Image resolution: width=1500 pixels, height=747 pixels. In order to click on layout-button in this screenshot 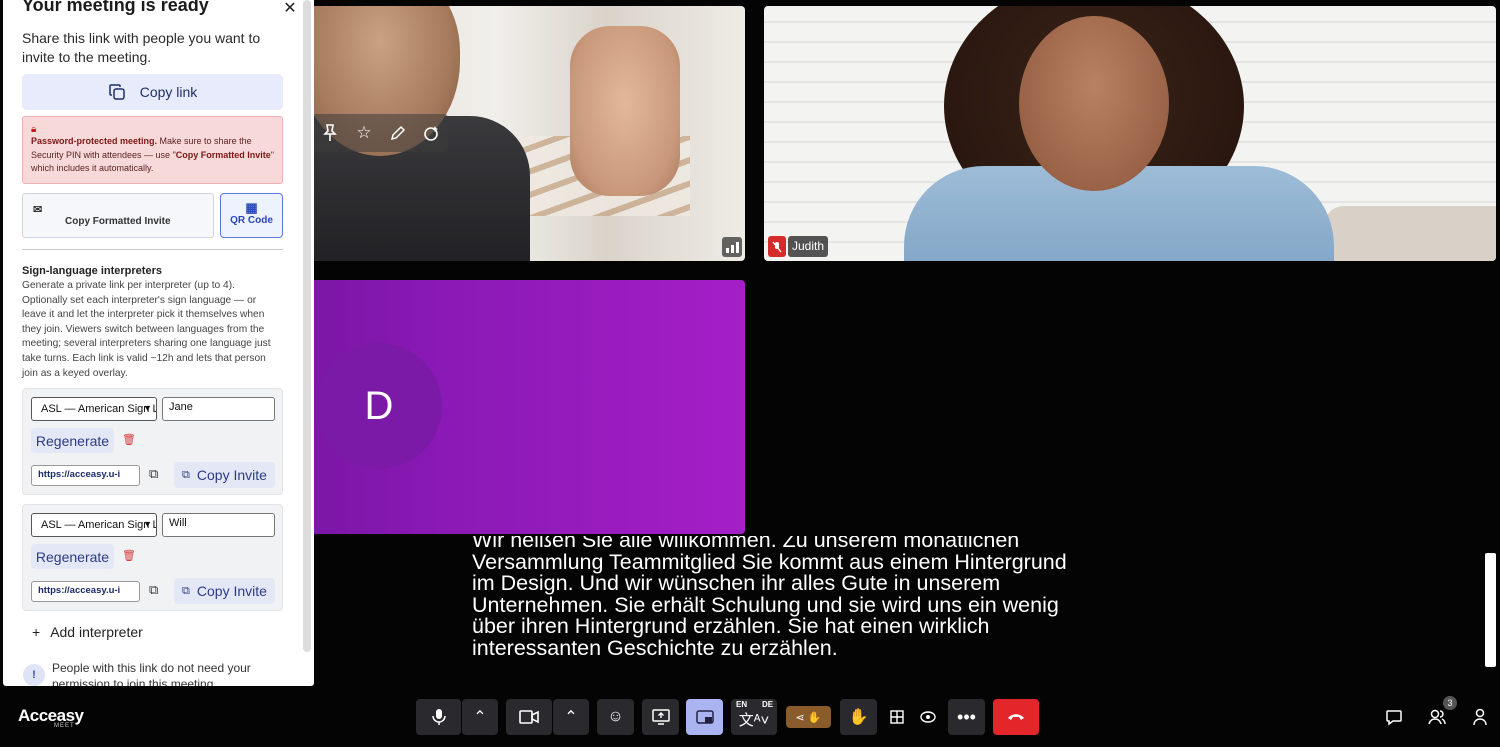, I will do `click(897, 717)`.